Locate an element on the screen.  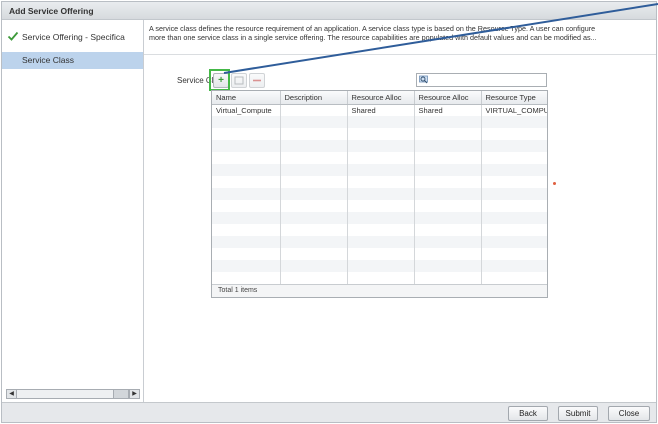
wizard-step-service-offering-specification: Service Offering - Specifica is located at coordinates (72, 37).